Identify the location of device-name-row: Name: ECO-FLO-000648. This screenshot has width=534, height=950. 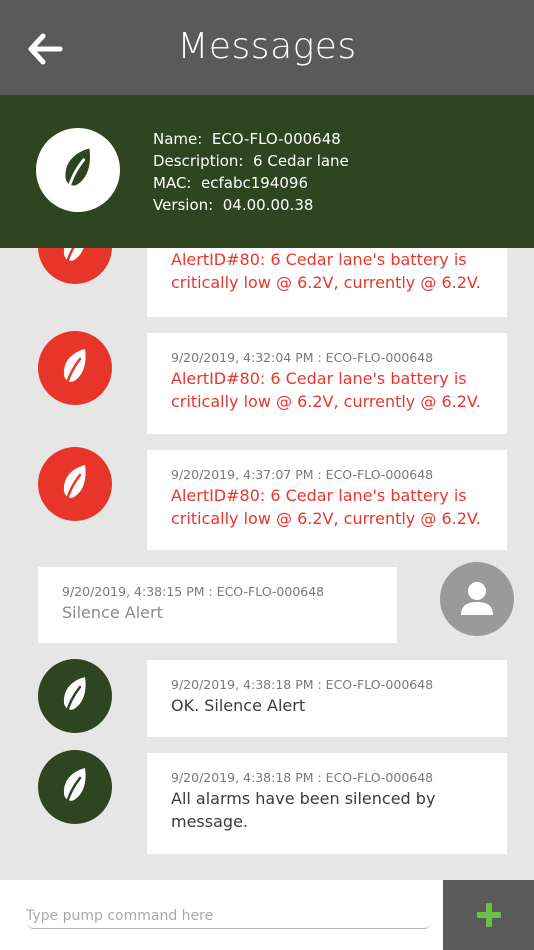
(251, 139).